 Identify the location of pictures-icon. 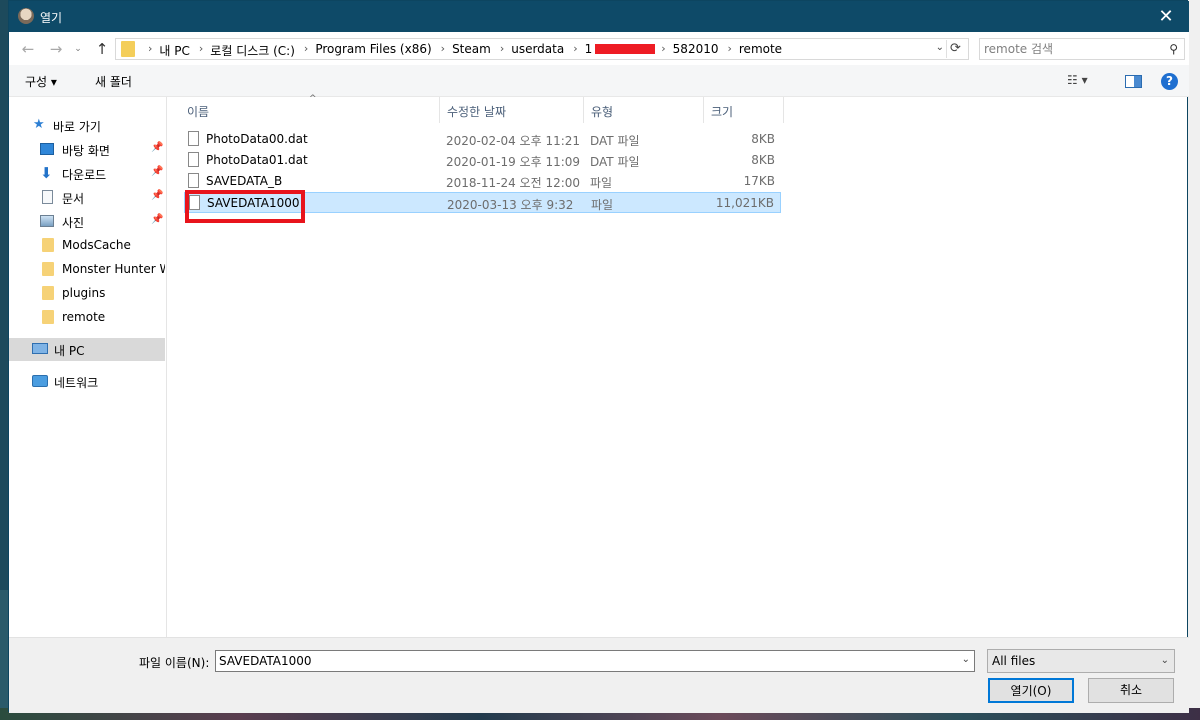
(47, 221).